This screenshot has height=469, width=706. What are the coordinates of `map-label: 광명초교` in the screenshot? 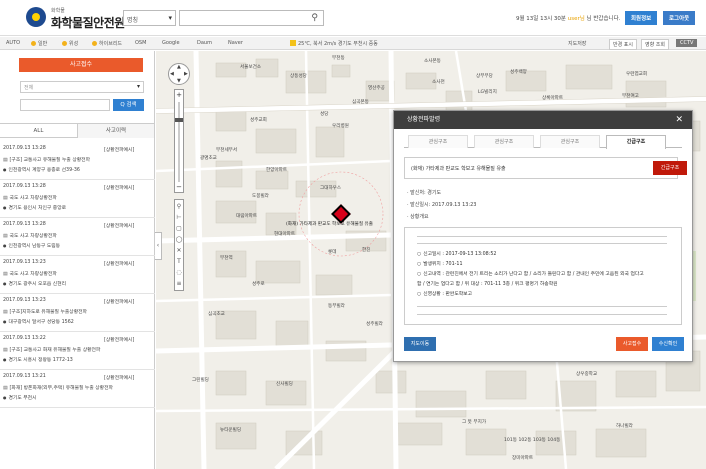 It's located at (208, 158).